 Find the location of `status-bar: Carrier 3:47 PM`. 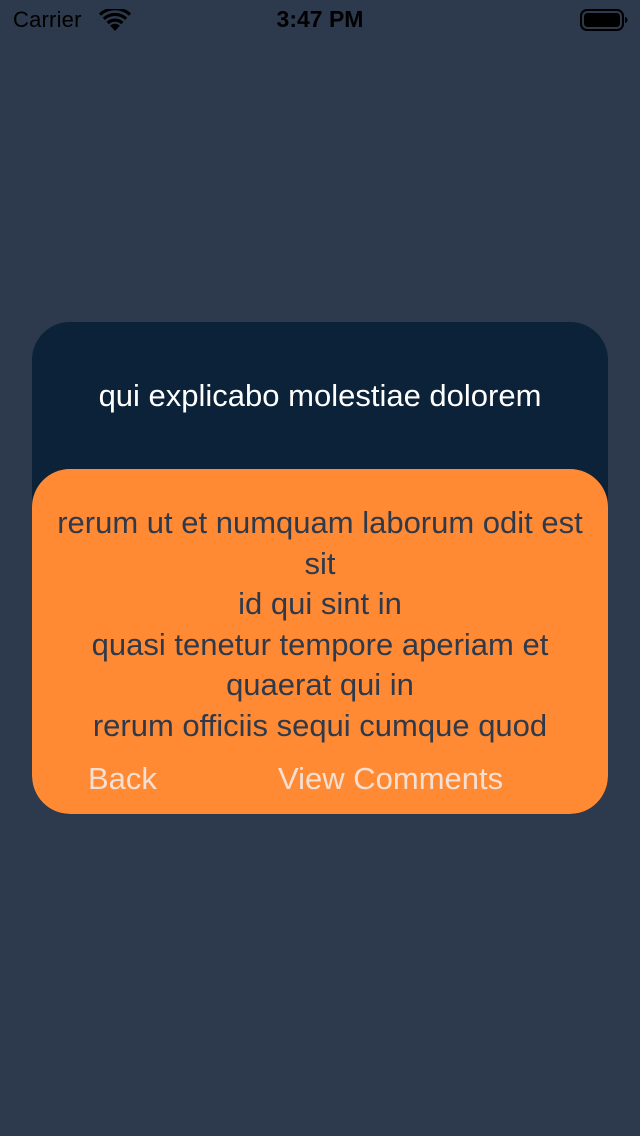

status-bar: Carrier 3:47 PM is located at coordinates (320, 20).